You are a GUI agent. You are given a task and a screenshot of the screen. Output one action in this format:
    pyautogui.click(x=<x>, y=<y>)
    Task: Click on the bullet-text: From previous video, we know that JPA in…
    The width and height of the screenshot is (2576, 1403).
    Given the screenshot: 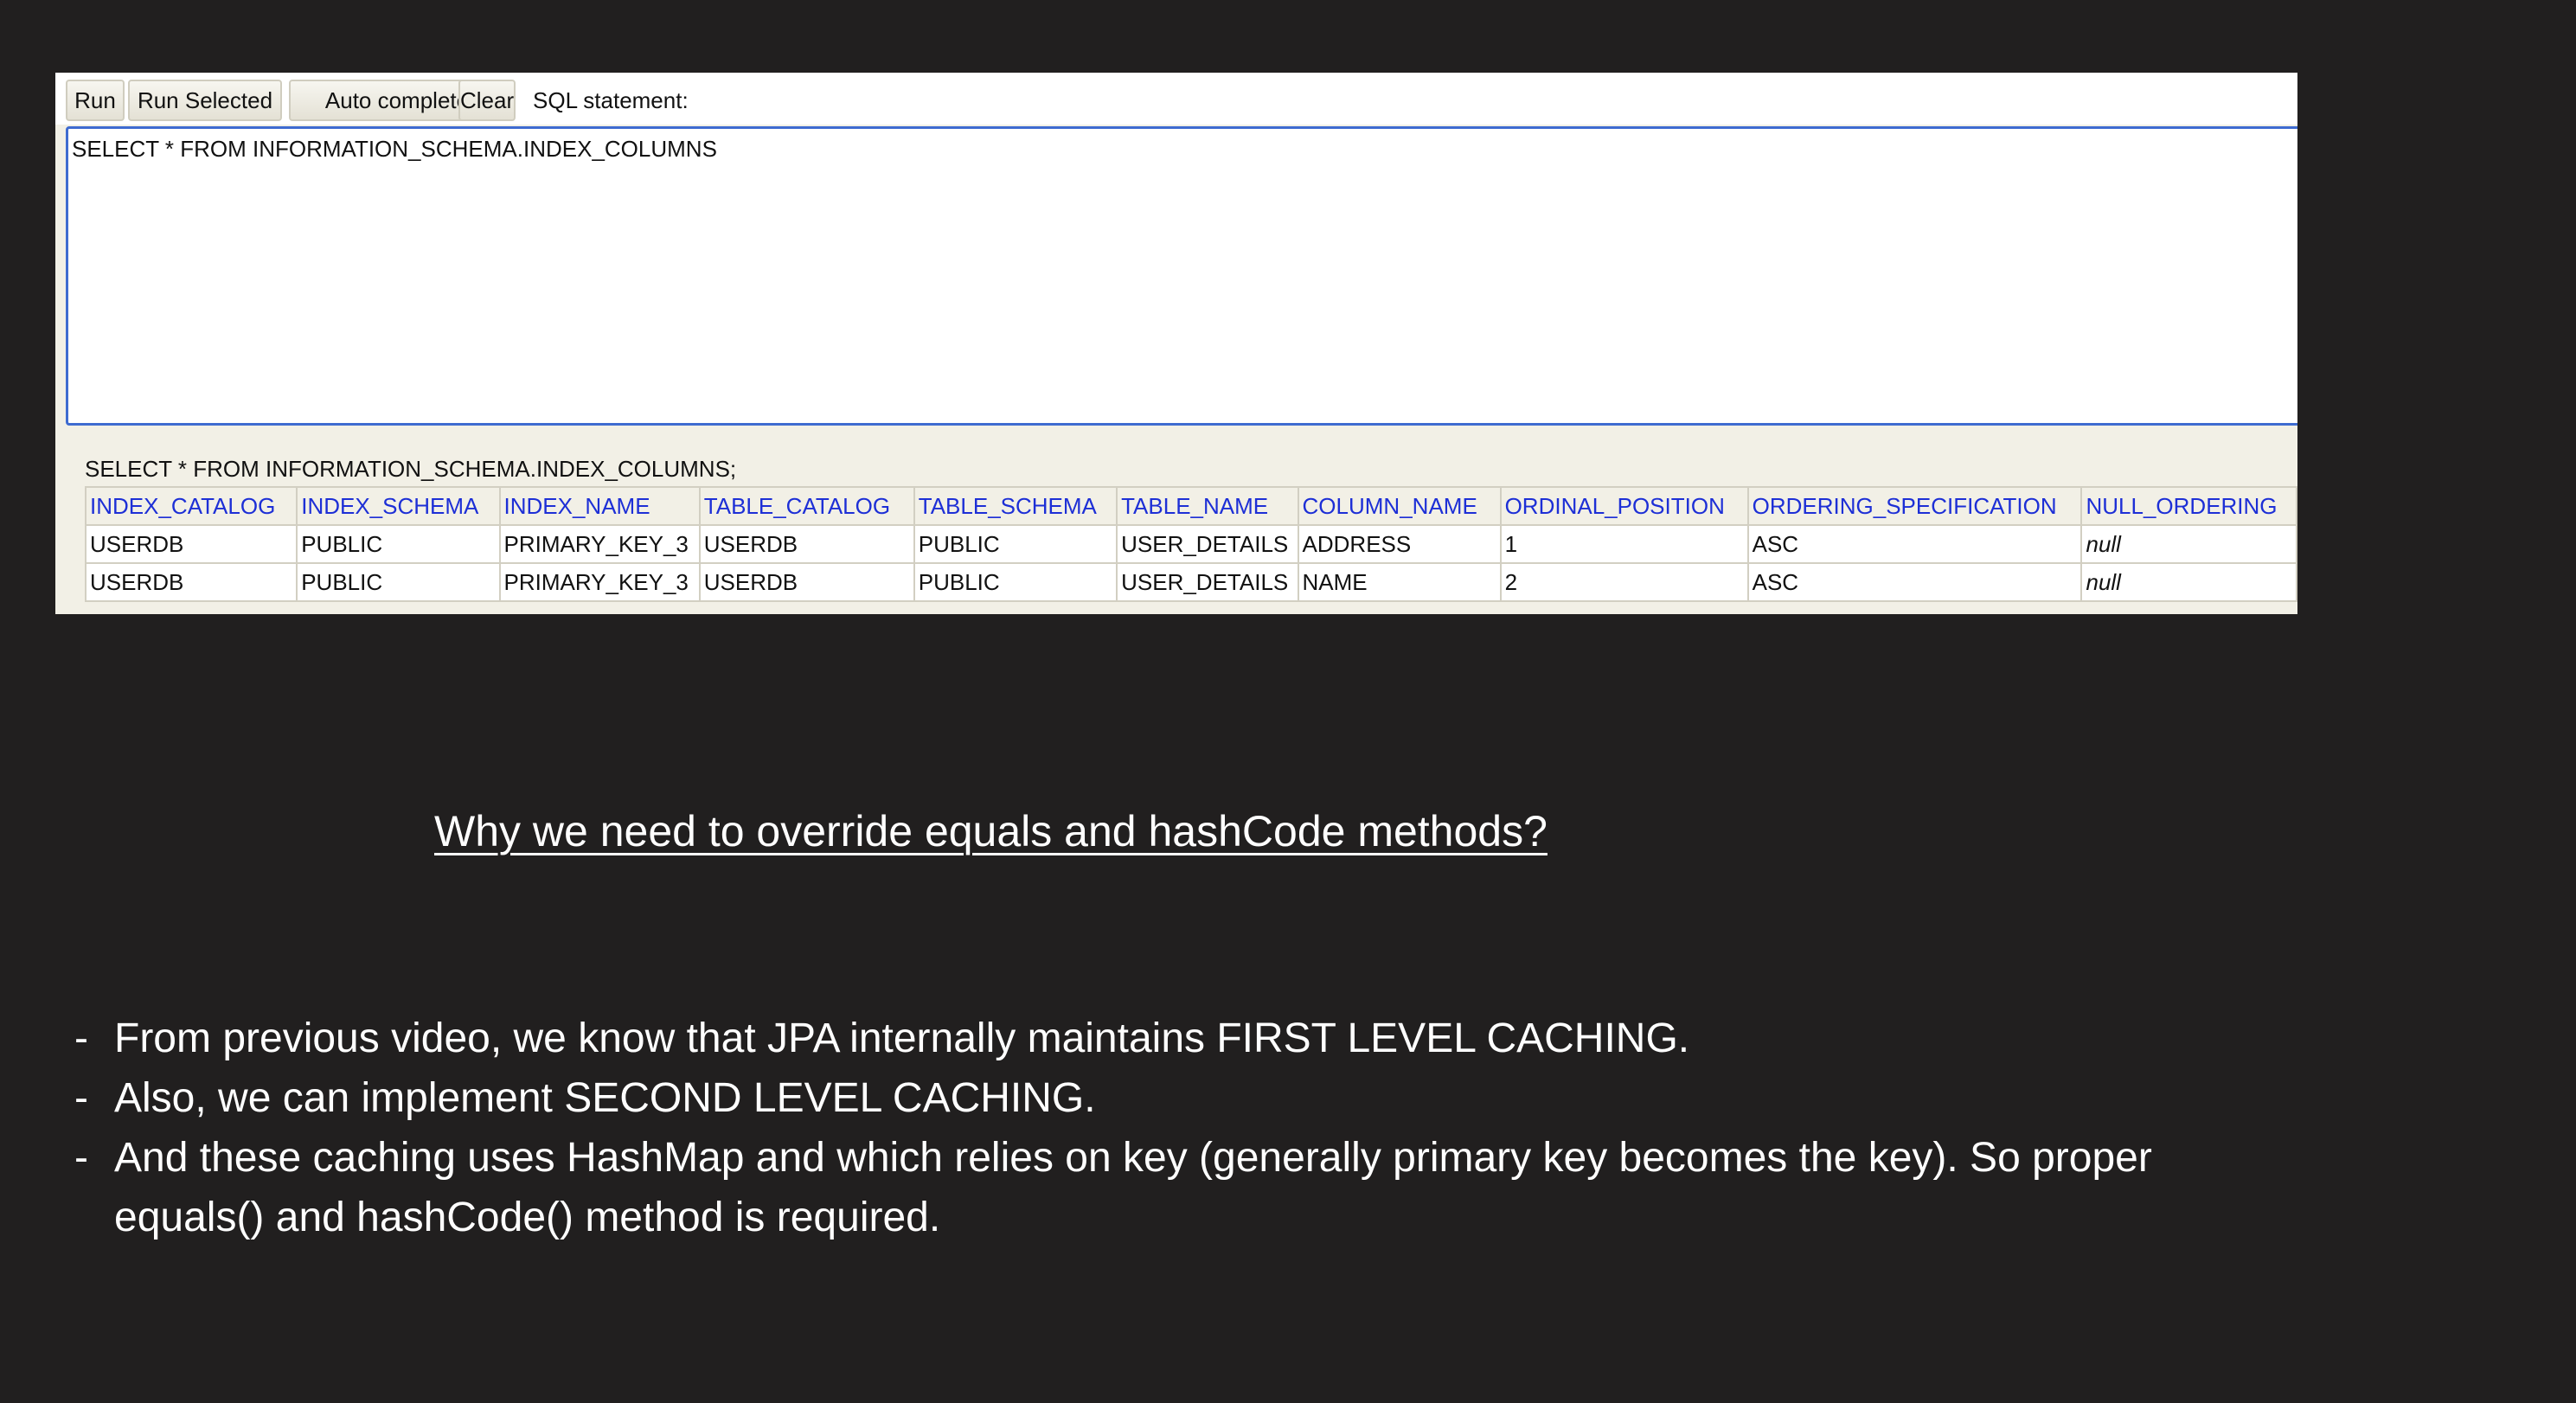 What is the action you would take?
    pyautogui.click(x=902, y=1038)
    